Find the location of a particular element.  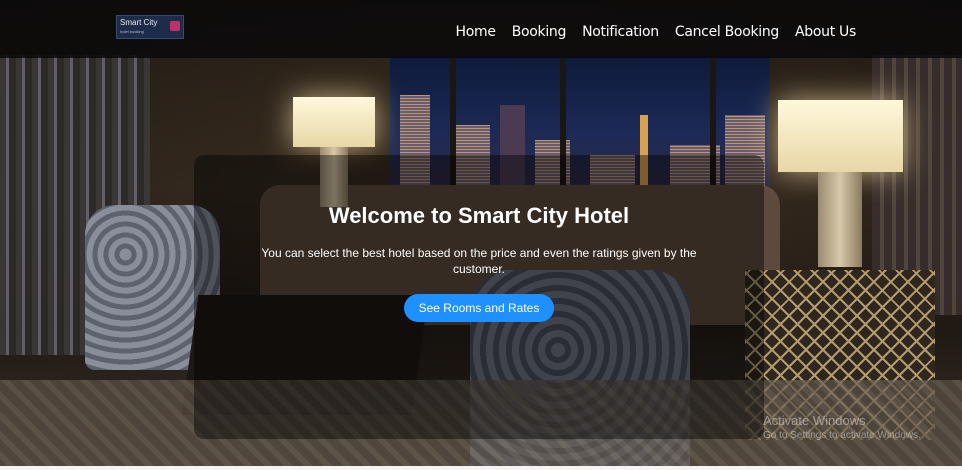

nav-cancel-booking: Cancel Booking is located at coordinates (727, 32).